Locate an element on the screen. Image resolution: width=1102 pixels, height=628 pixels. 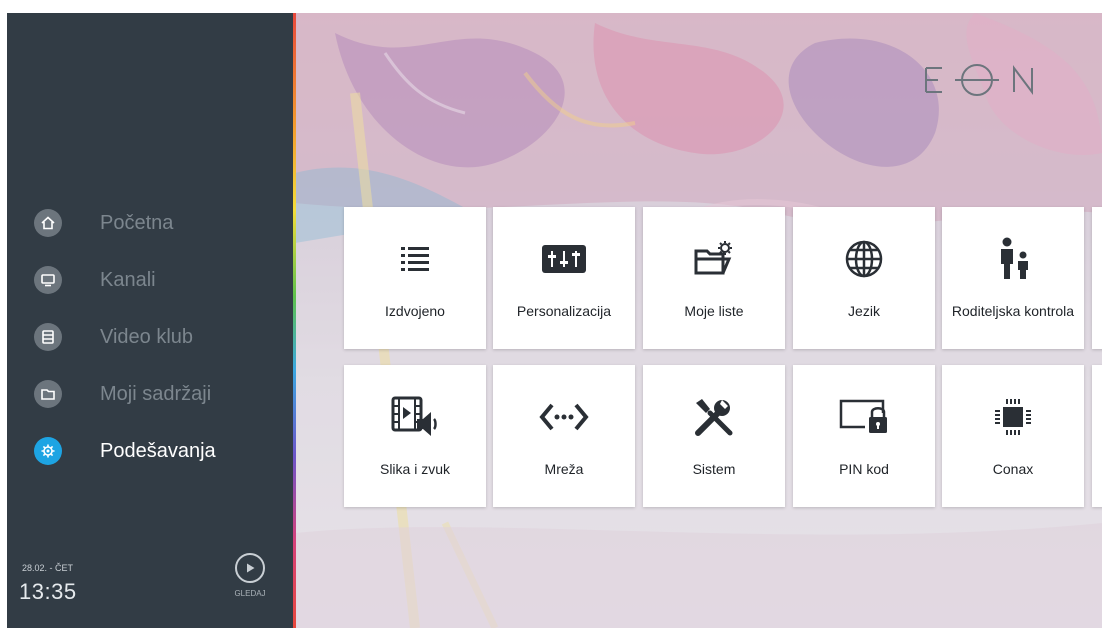
tv-icon is located at coordinates (48, 280).